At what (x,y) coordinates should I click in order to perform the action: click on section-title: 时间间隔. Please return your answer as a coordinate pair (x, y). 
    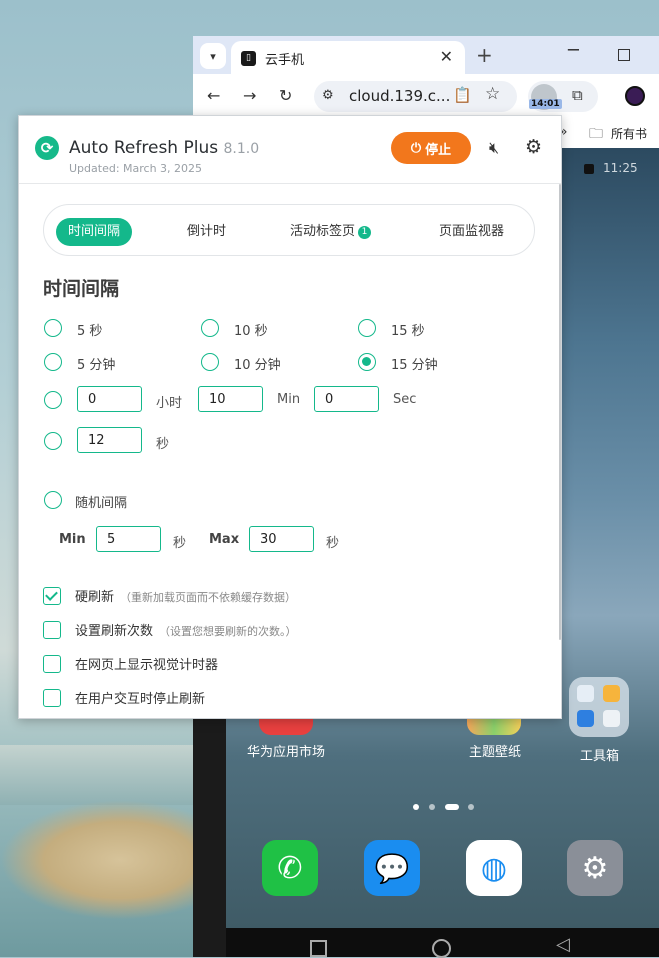
    Looking at the image, I should click on (81, 289).